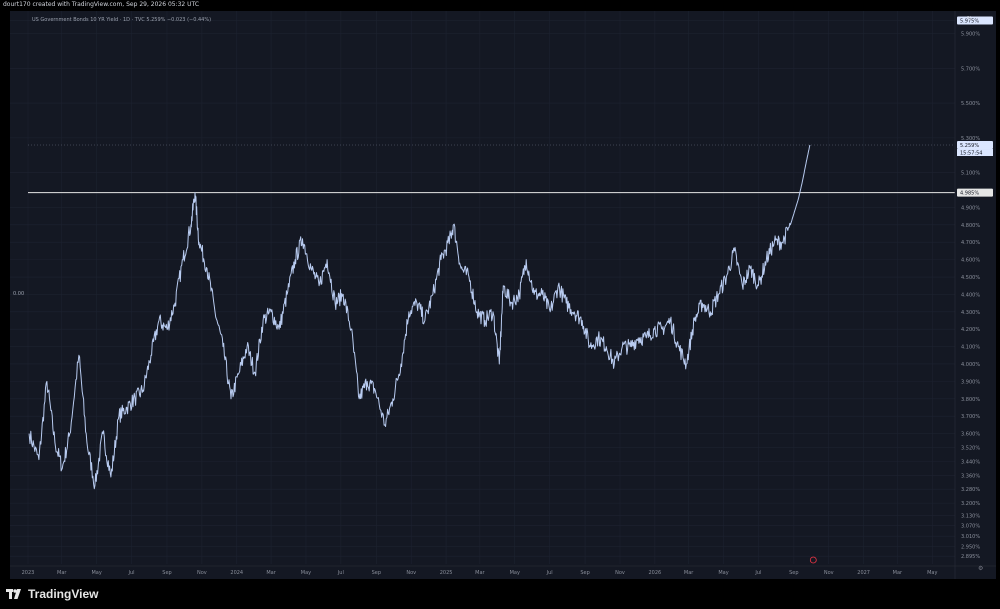  What do you see at coordinates (969, 19) in the screenshot?
I see `percent-scale-label: %` at bounding box center [969, 19].